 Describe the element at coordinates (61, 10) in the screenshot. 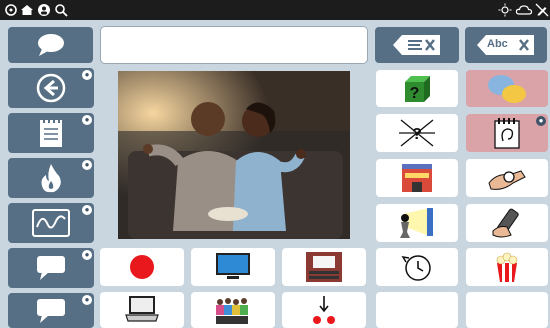

I see `search-icon` at that location.